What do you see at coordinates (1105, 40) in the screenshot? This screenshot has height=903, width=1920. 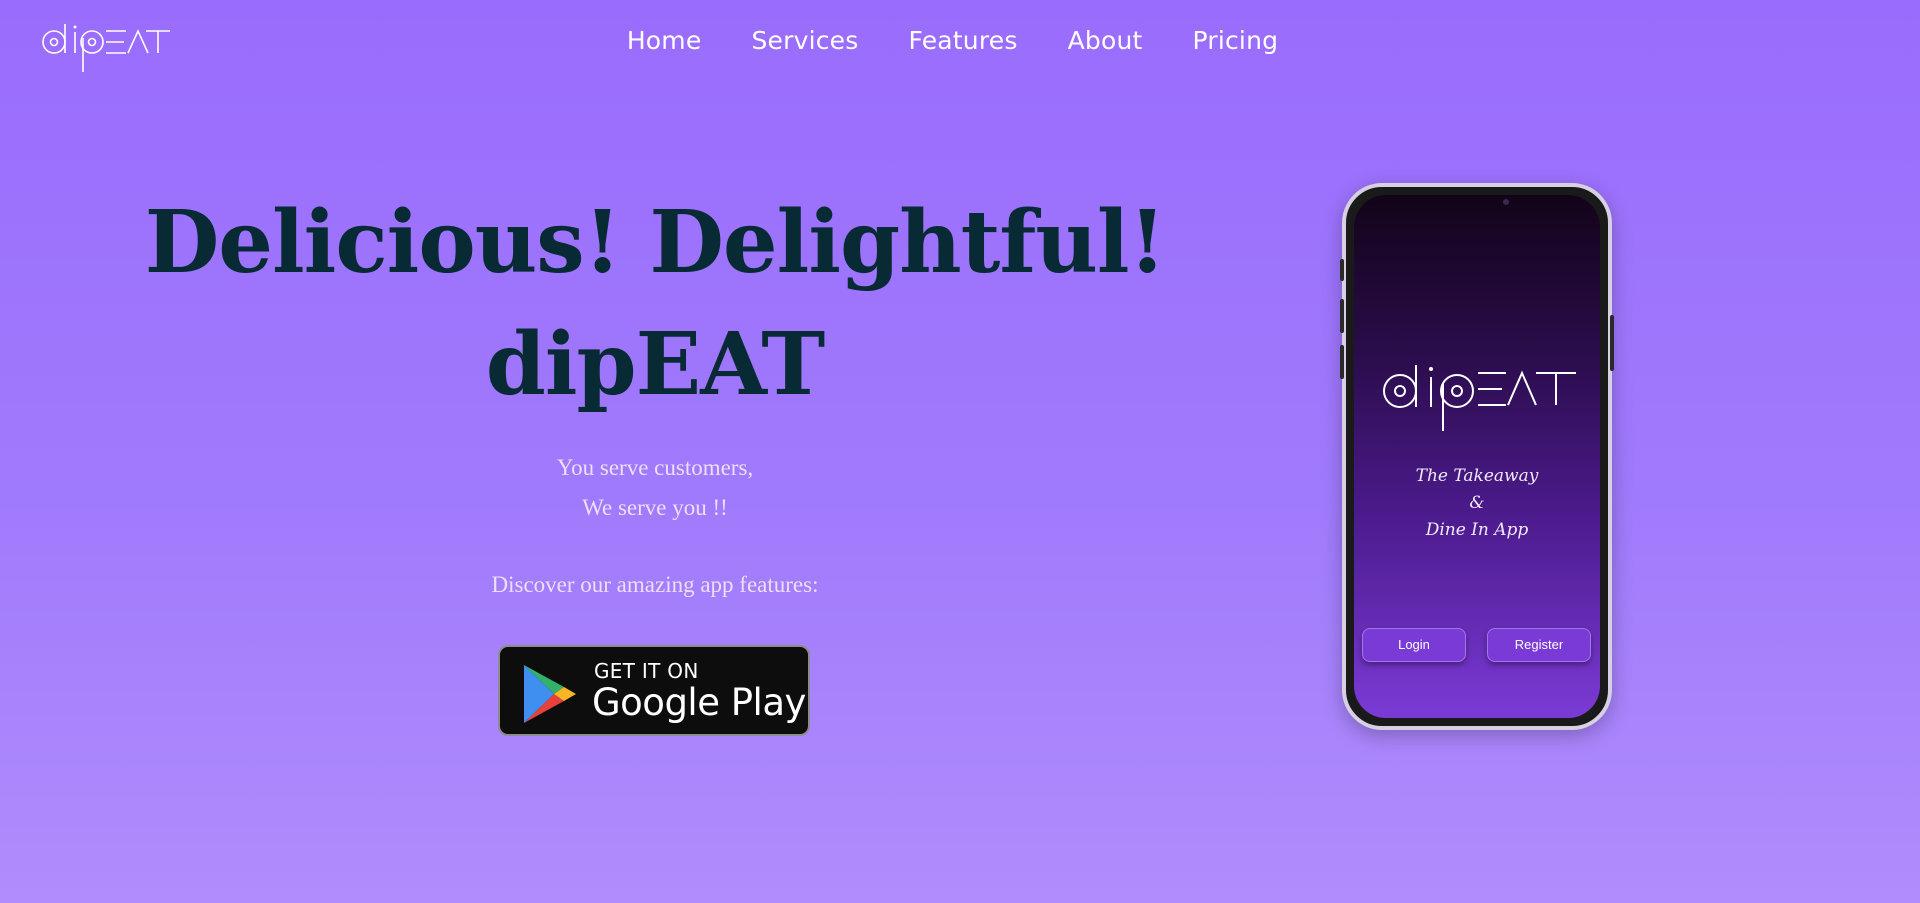 I see `nav-about: About` at bounding box center [1105, 40].